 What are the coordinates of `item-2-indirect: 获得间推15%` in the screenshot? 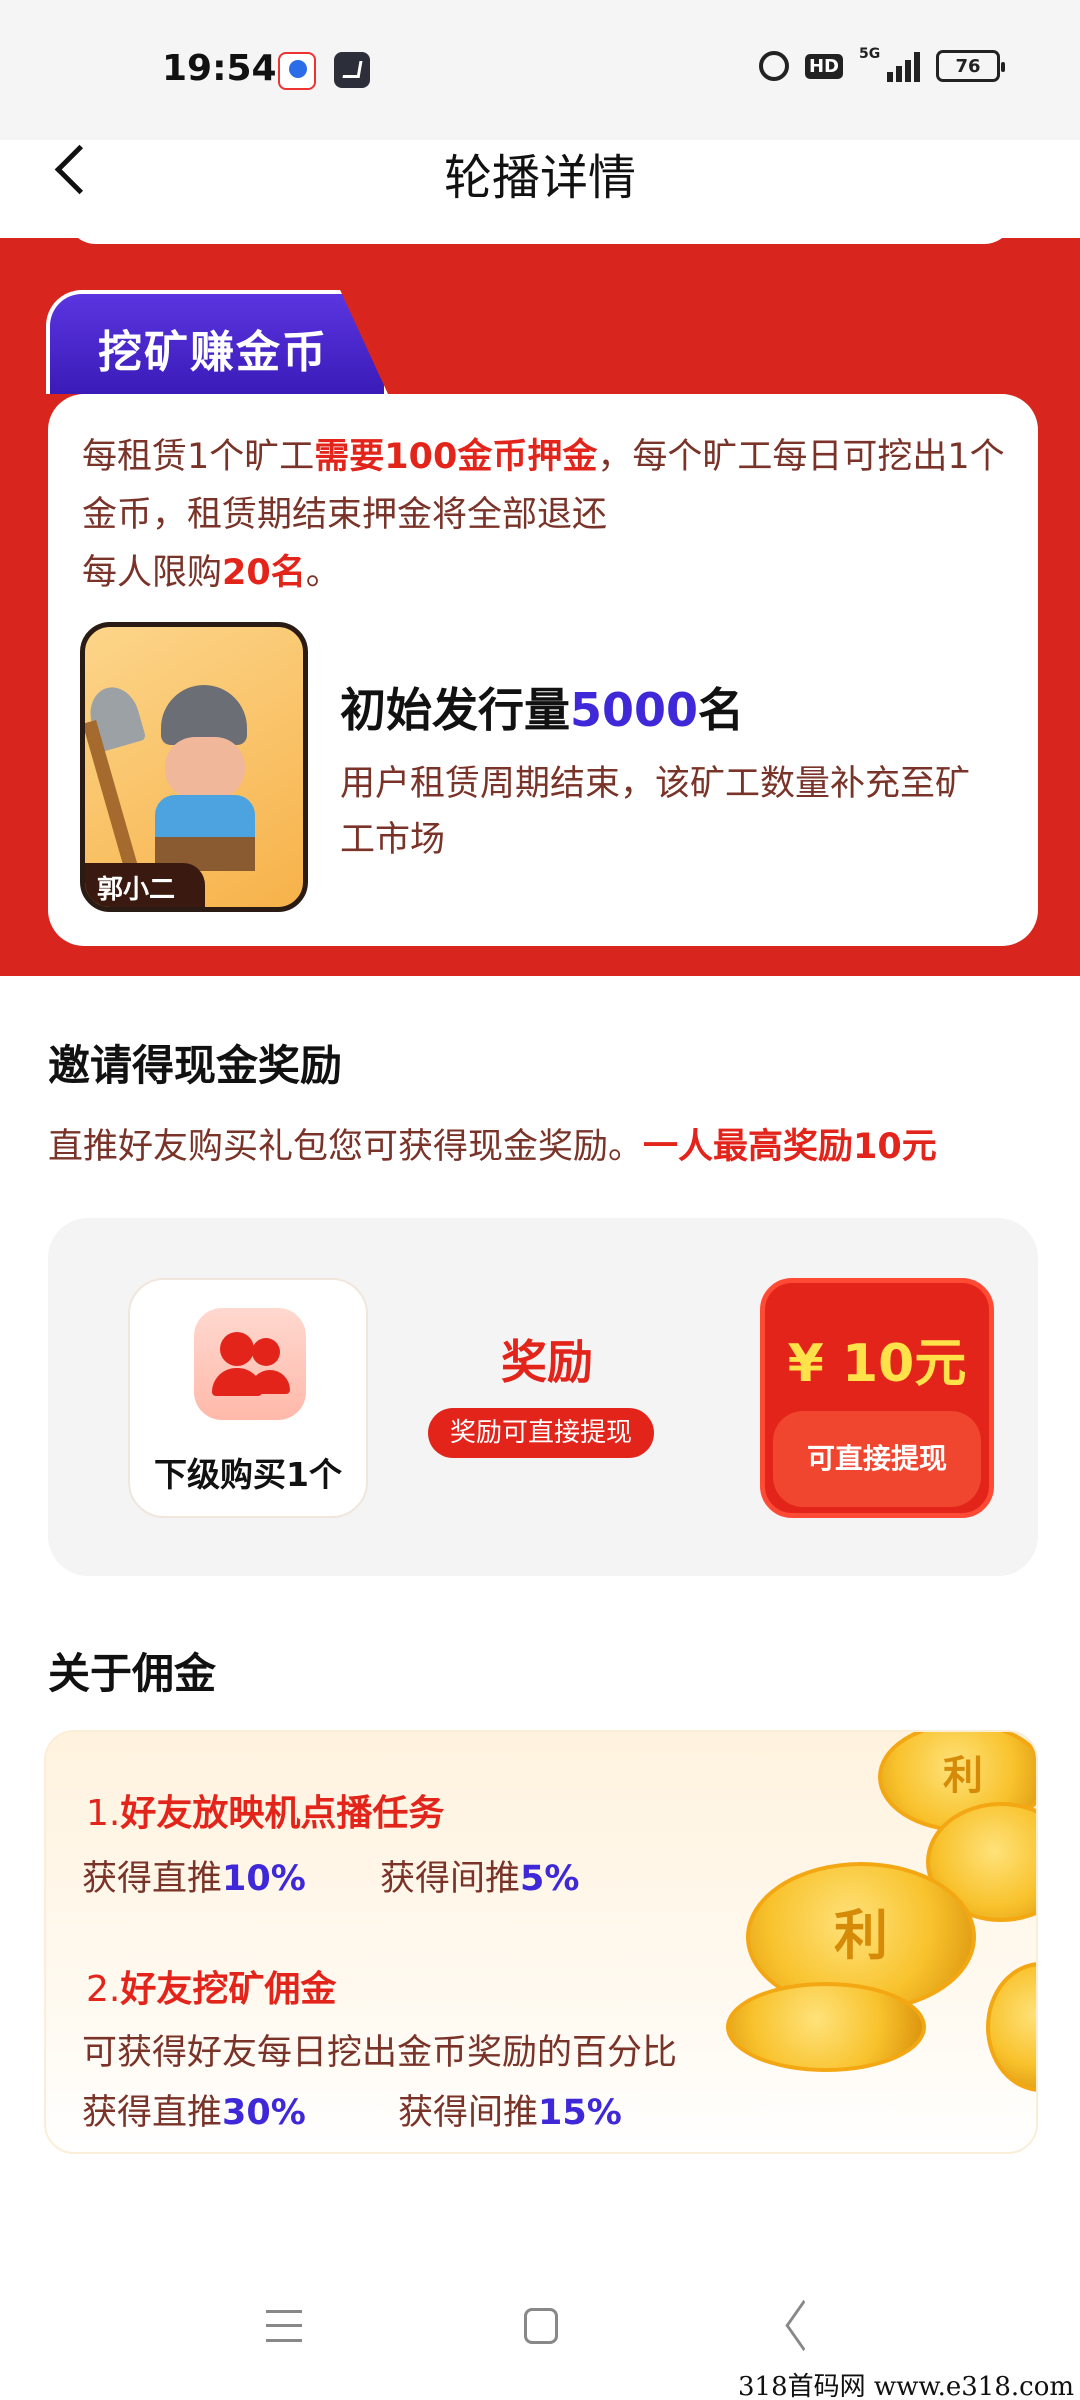 It's located at (510, 2113).